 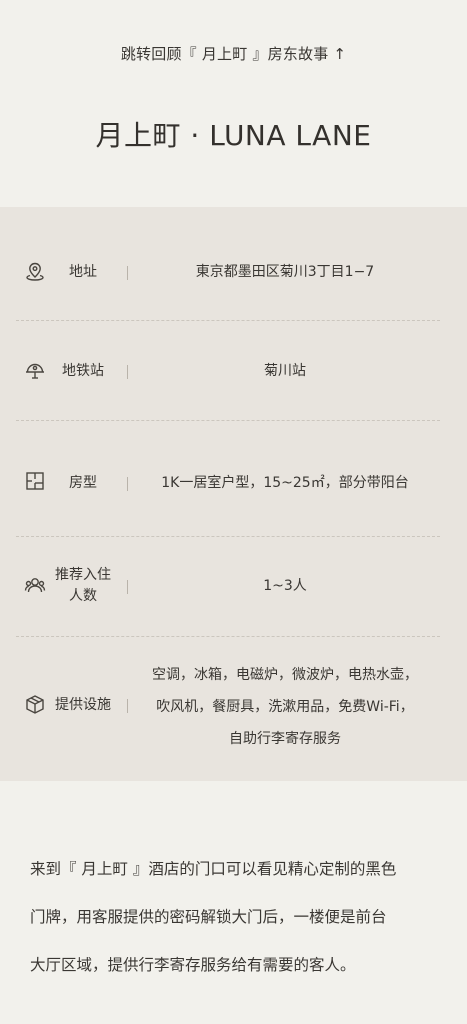 What do you see at coordinates (233, 53) in the screenshot?
I see `back-to-host-story-link: 跳转回顾『 月上町 』房东故事 ↑` at bounding box center [233, 53].